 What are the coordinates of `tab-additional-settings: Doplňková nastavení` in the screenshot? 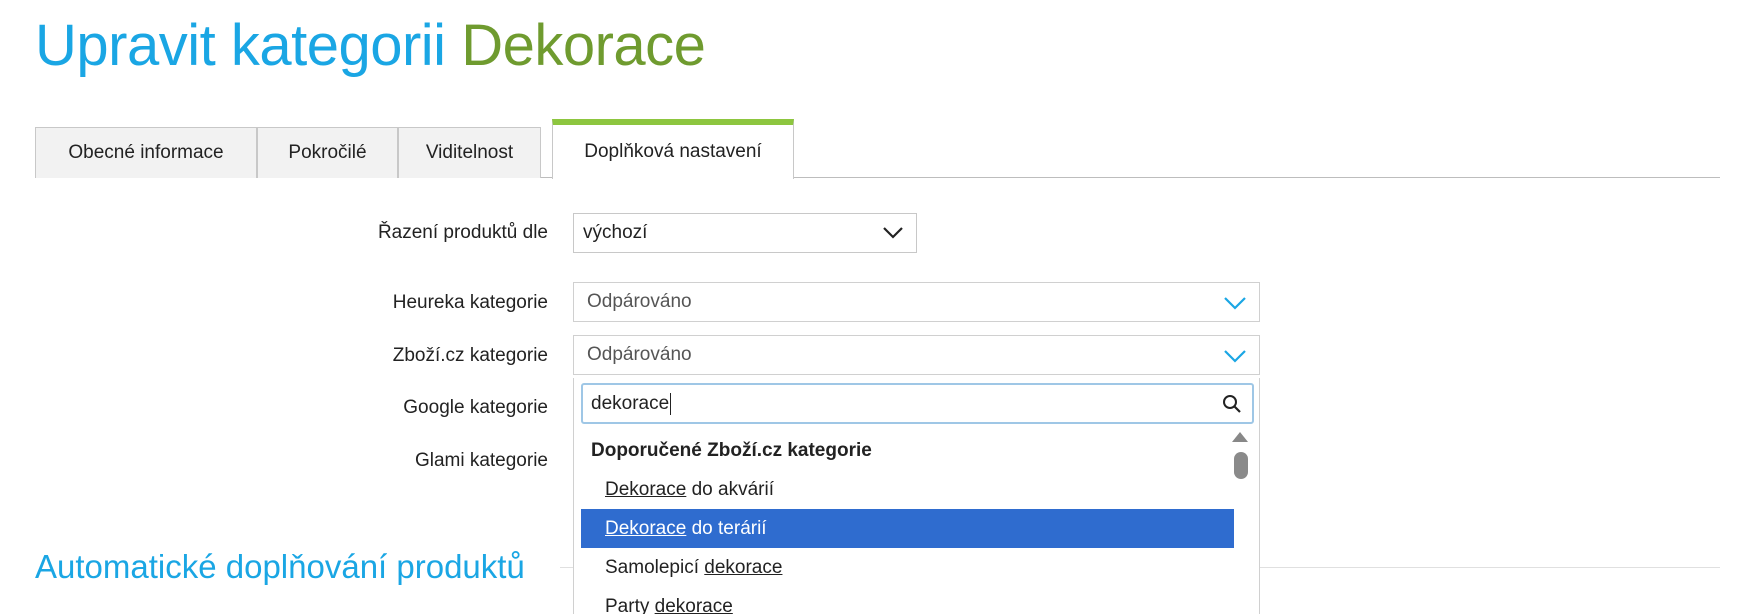 It's located at (673, 149).